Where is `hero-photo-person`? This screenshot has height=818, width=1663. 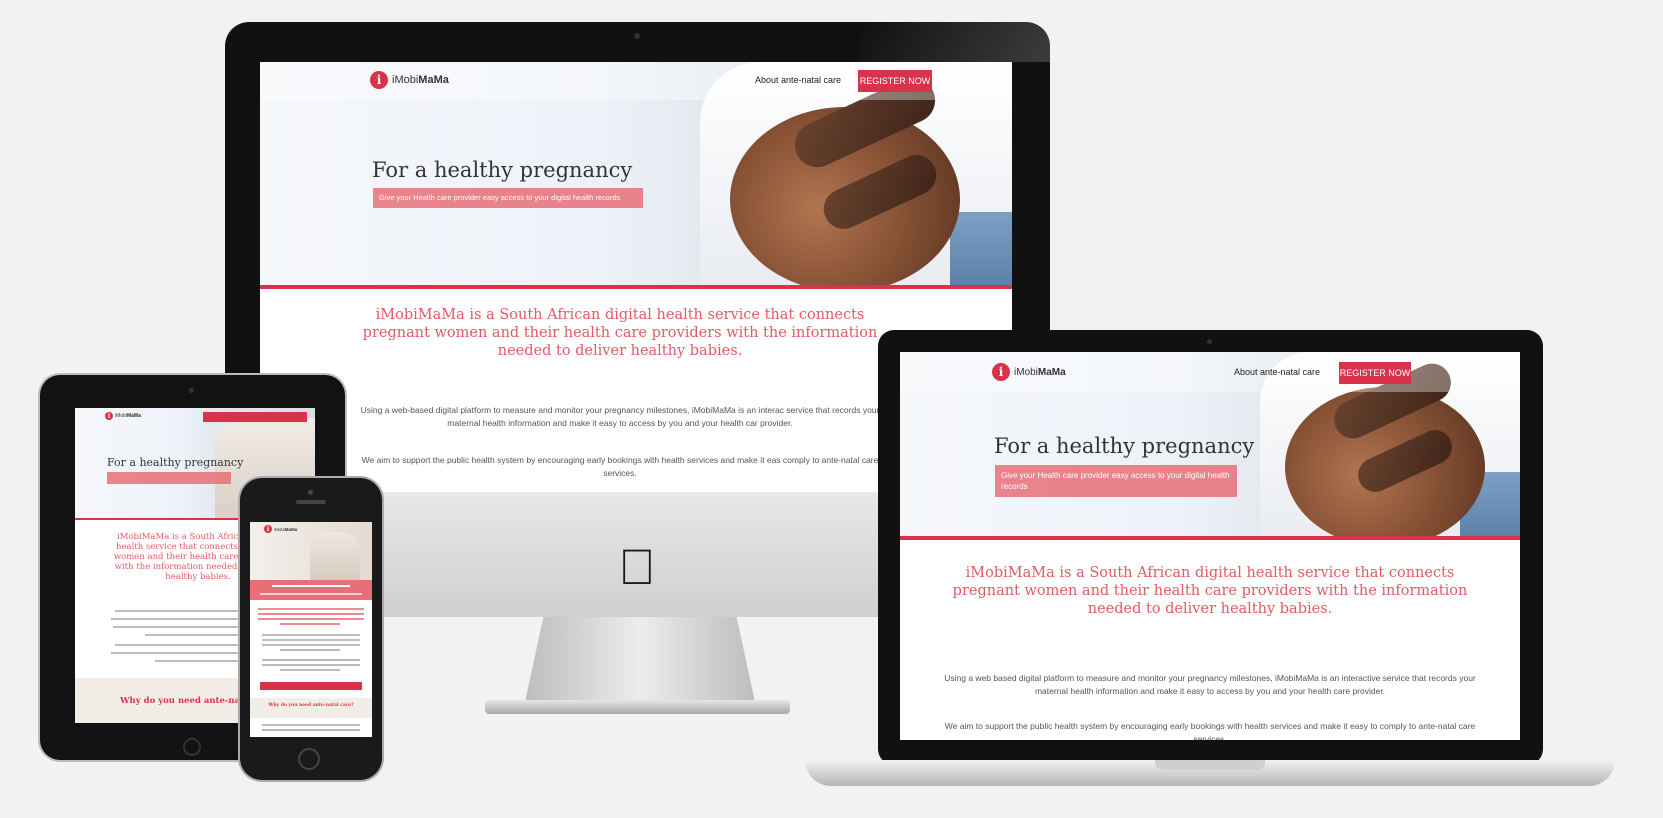
hero-photo-person is located at coordinates (335, 556).